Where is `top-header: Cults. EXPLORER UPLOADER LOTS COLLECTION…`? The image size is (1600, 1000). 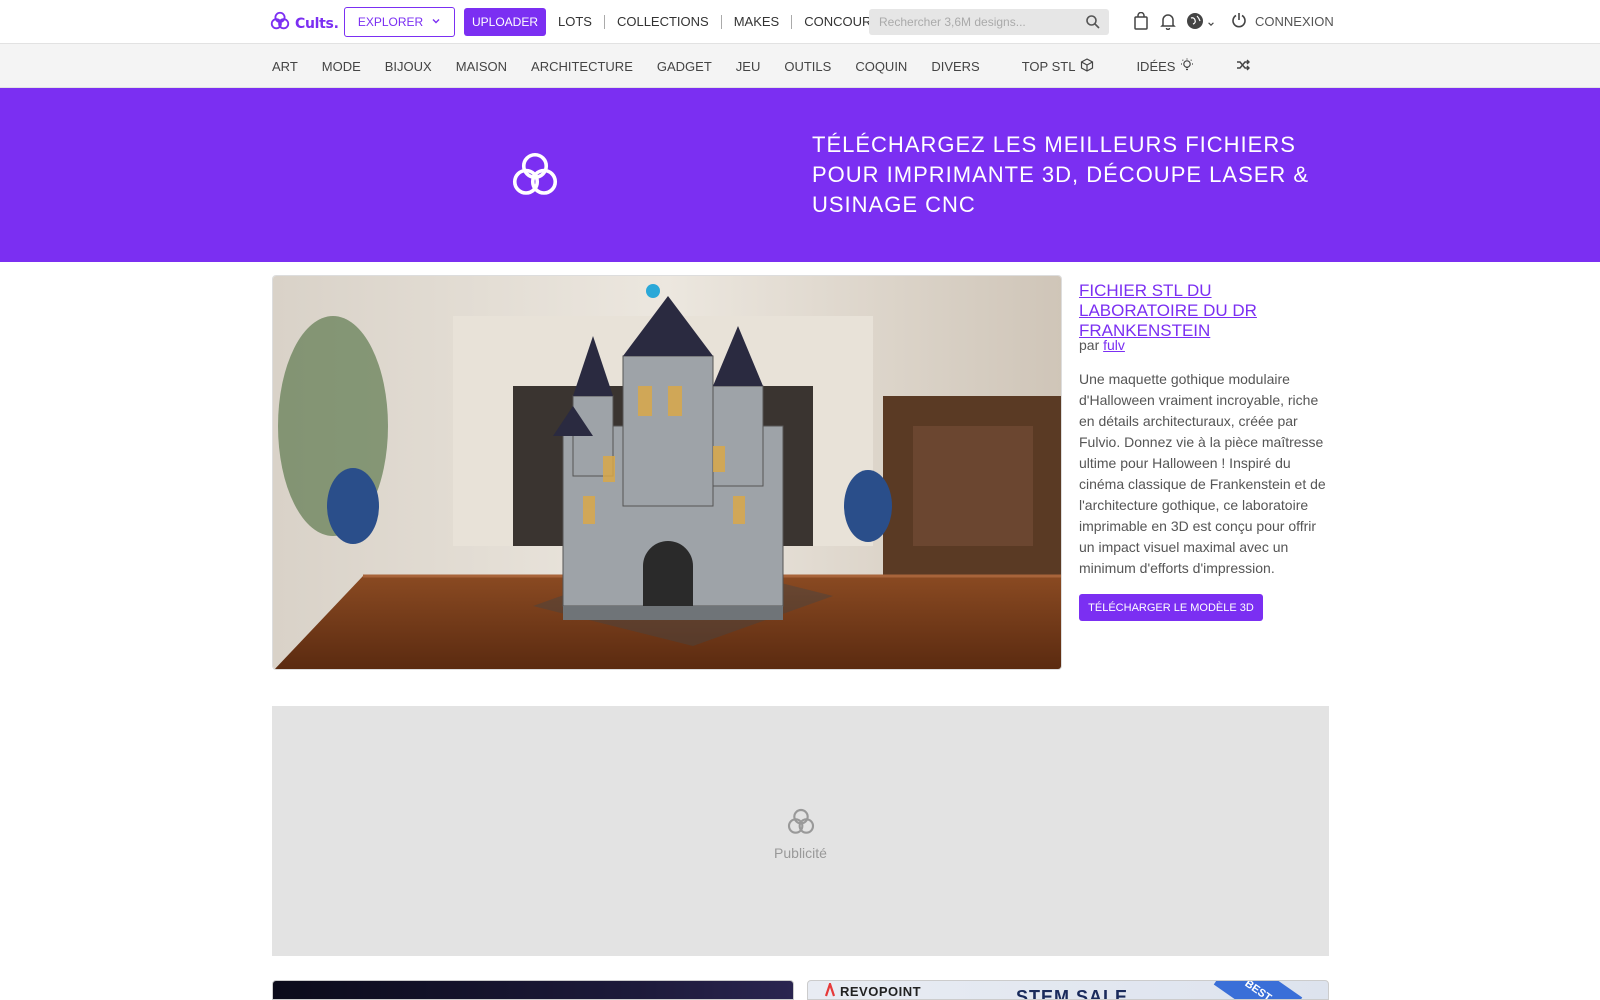 top-header: Cults. EXPLORER UPLOADER LOTS COLLECTION… is located at coordinates (800, 22).